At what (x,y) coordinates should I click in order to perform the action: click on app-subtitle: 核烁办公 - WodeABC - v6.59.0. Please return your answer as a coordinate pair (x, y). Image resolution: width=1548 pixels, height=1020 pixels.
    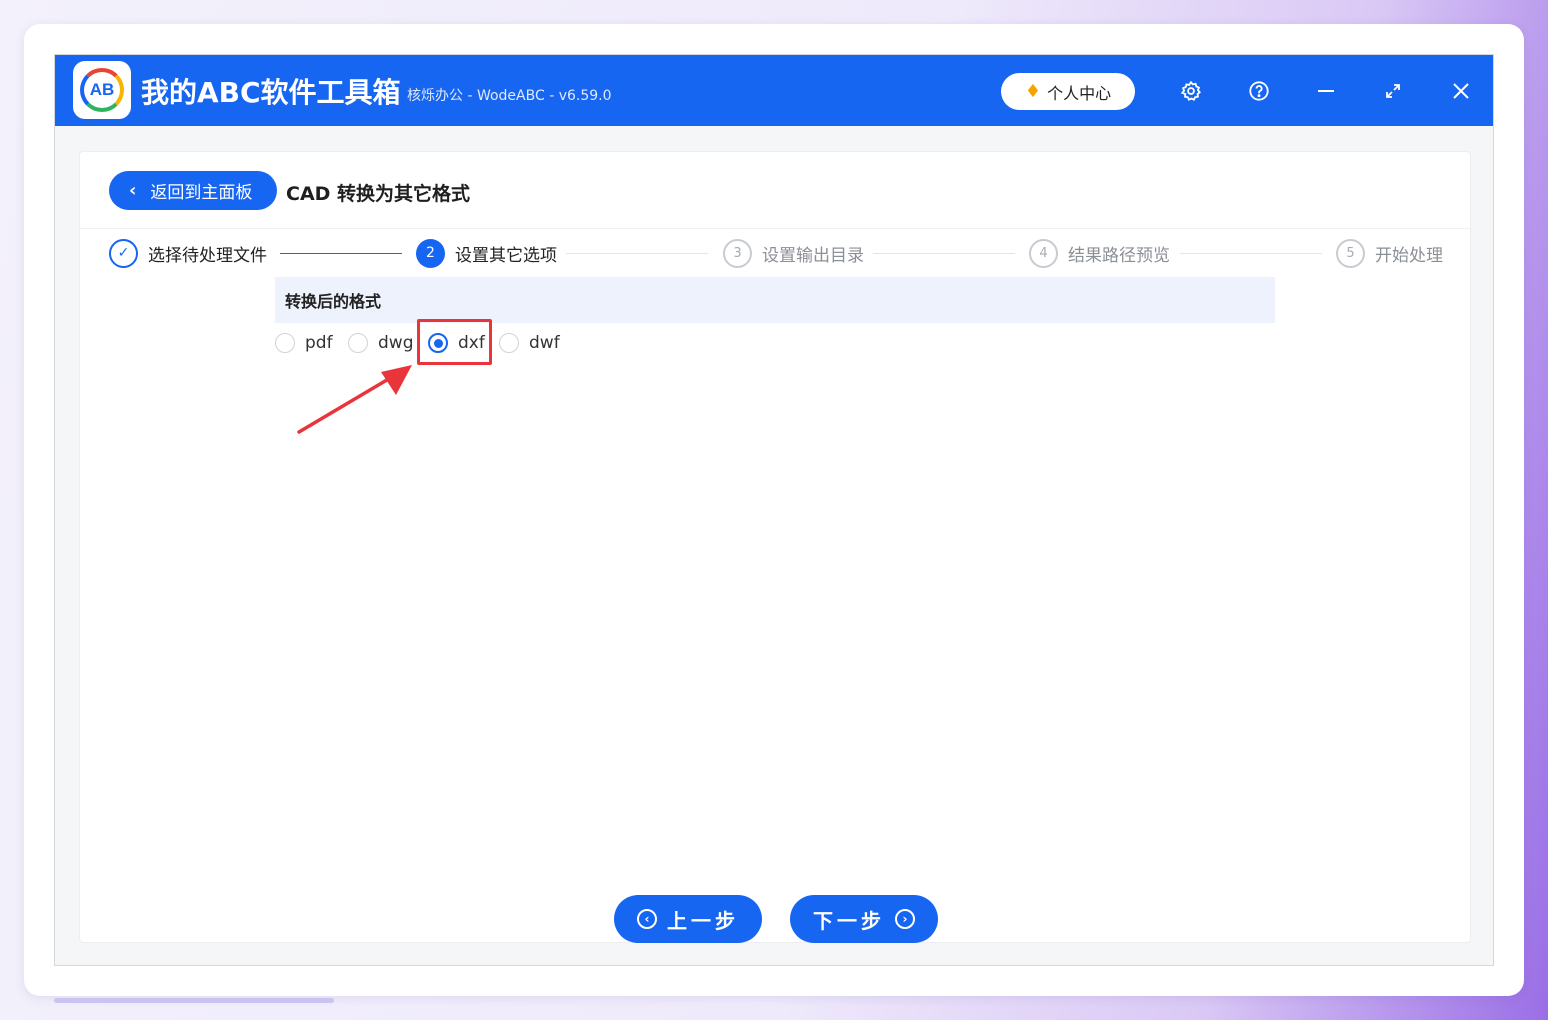
    Looking at the image, I should click on (509, 96).